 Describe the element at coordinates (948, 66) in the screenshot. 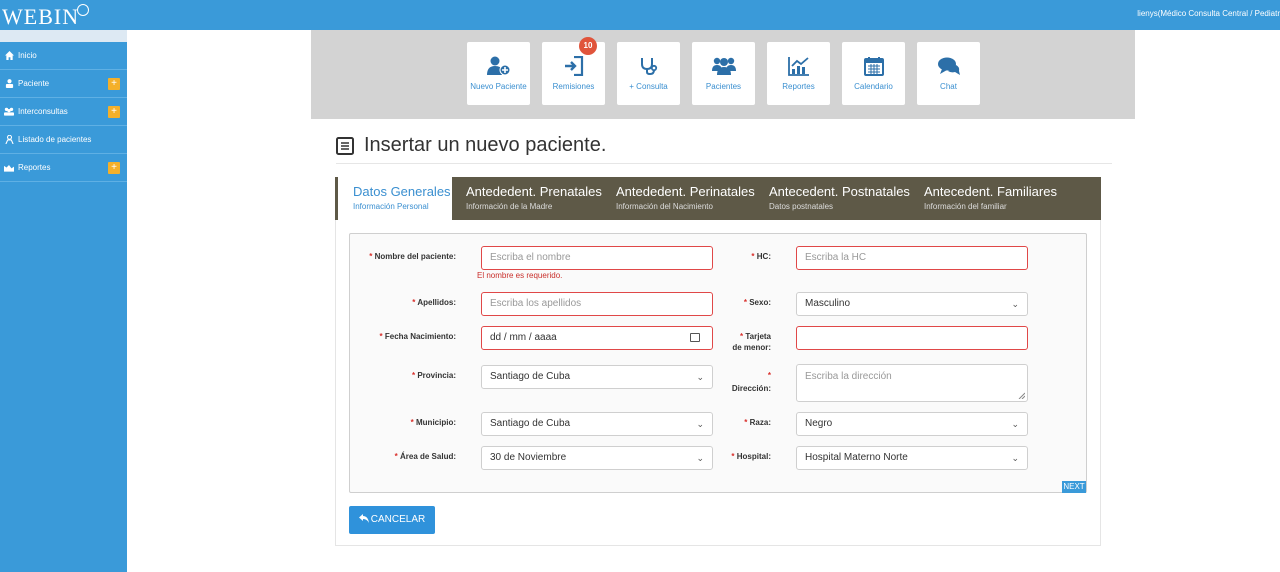

I see `chat-icon` at that location.